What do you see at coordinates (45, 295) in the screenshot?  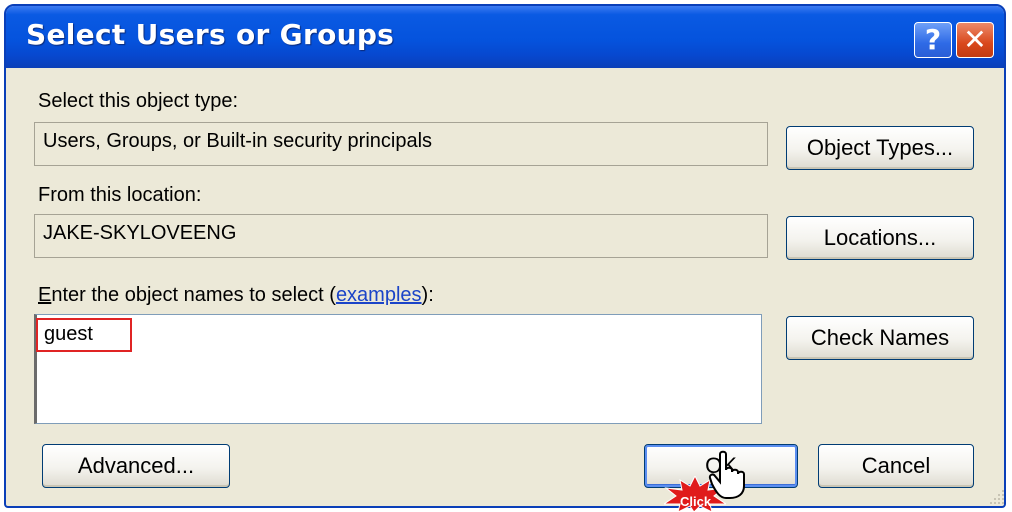 I see `mnemonic-letter: E` at bounding box center [45, 295].